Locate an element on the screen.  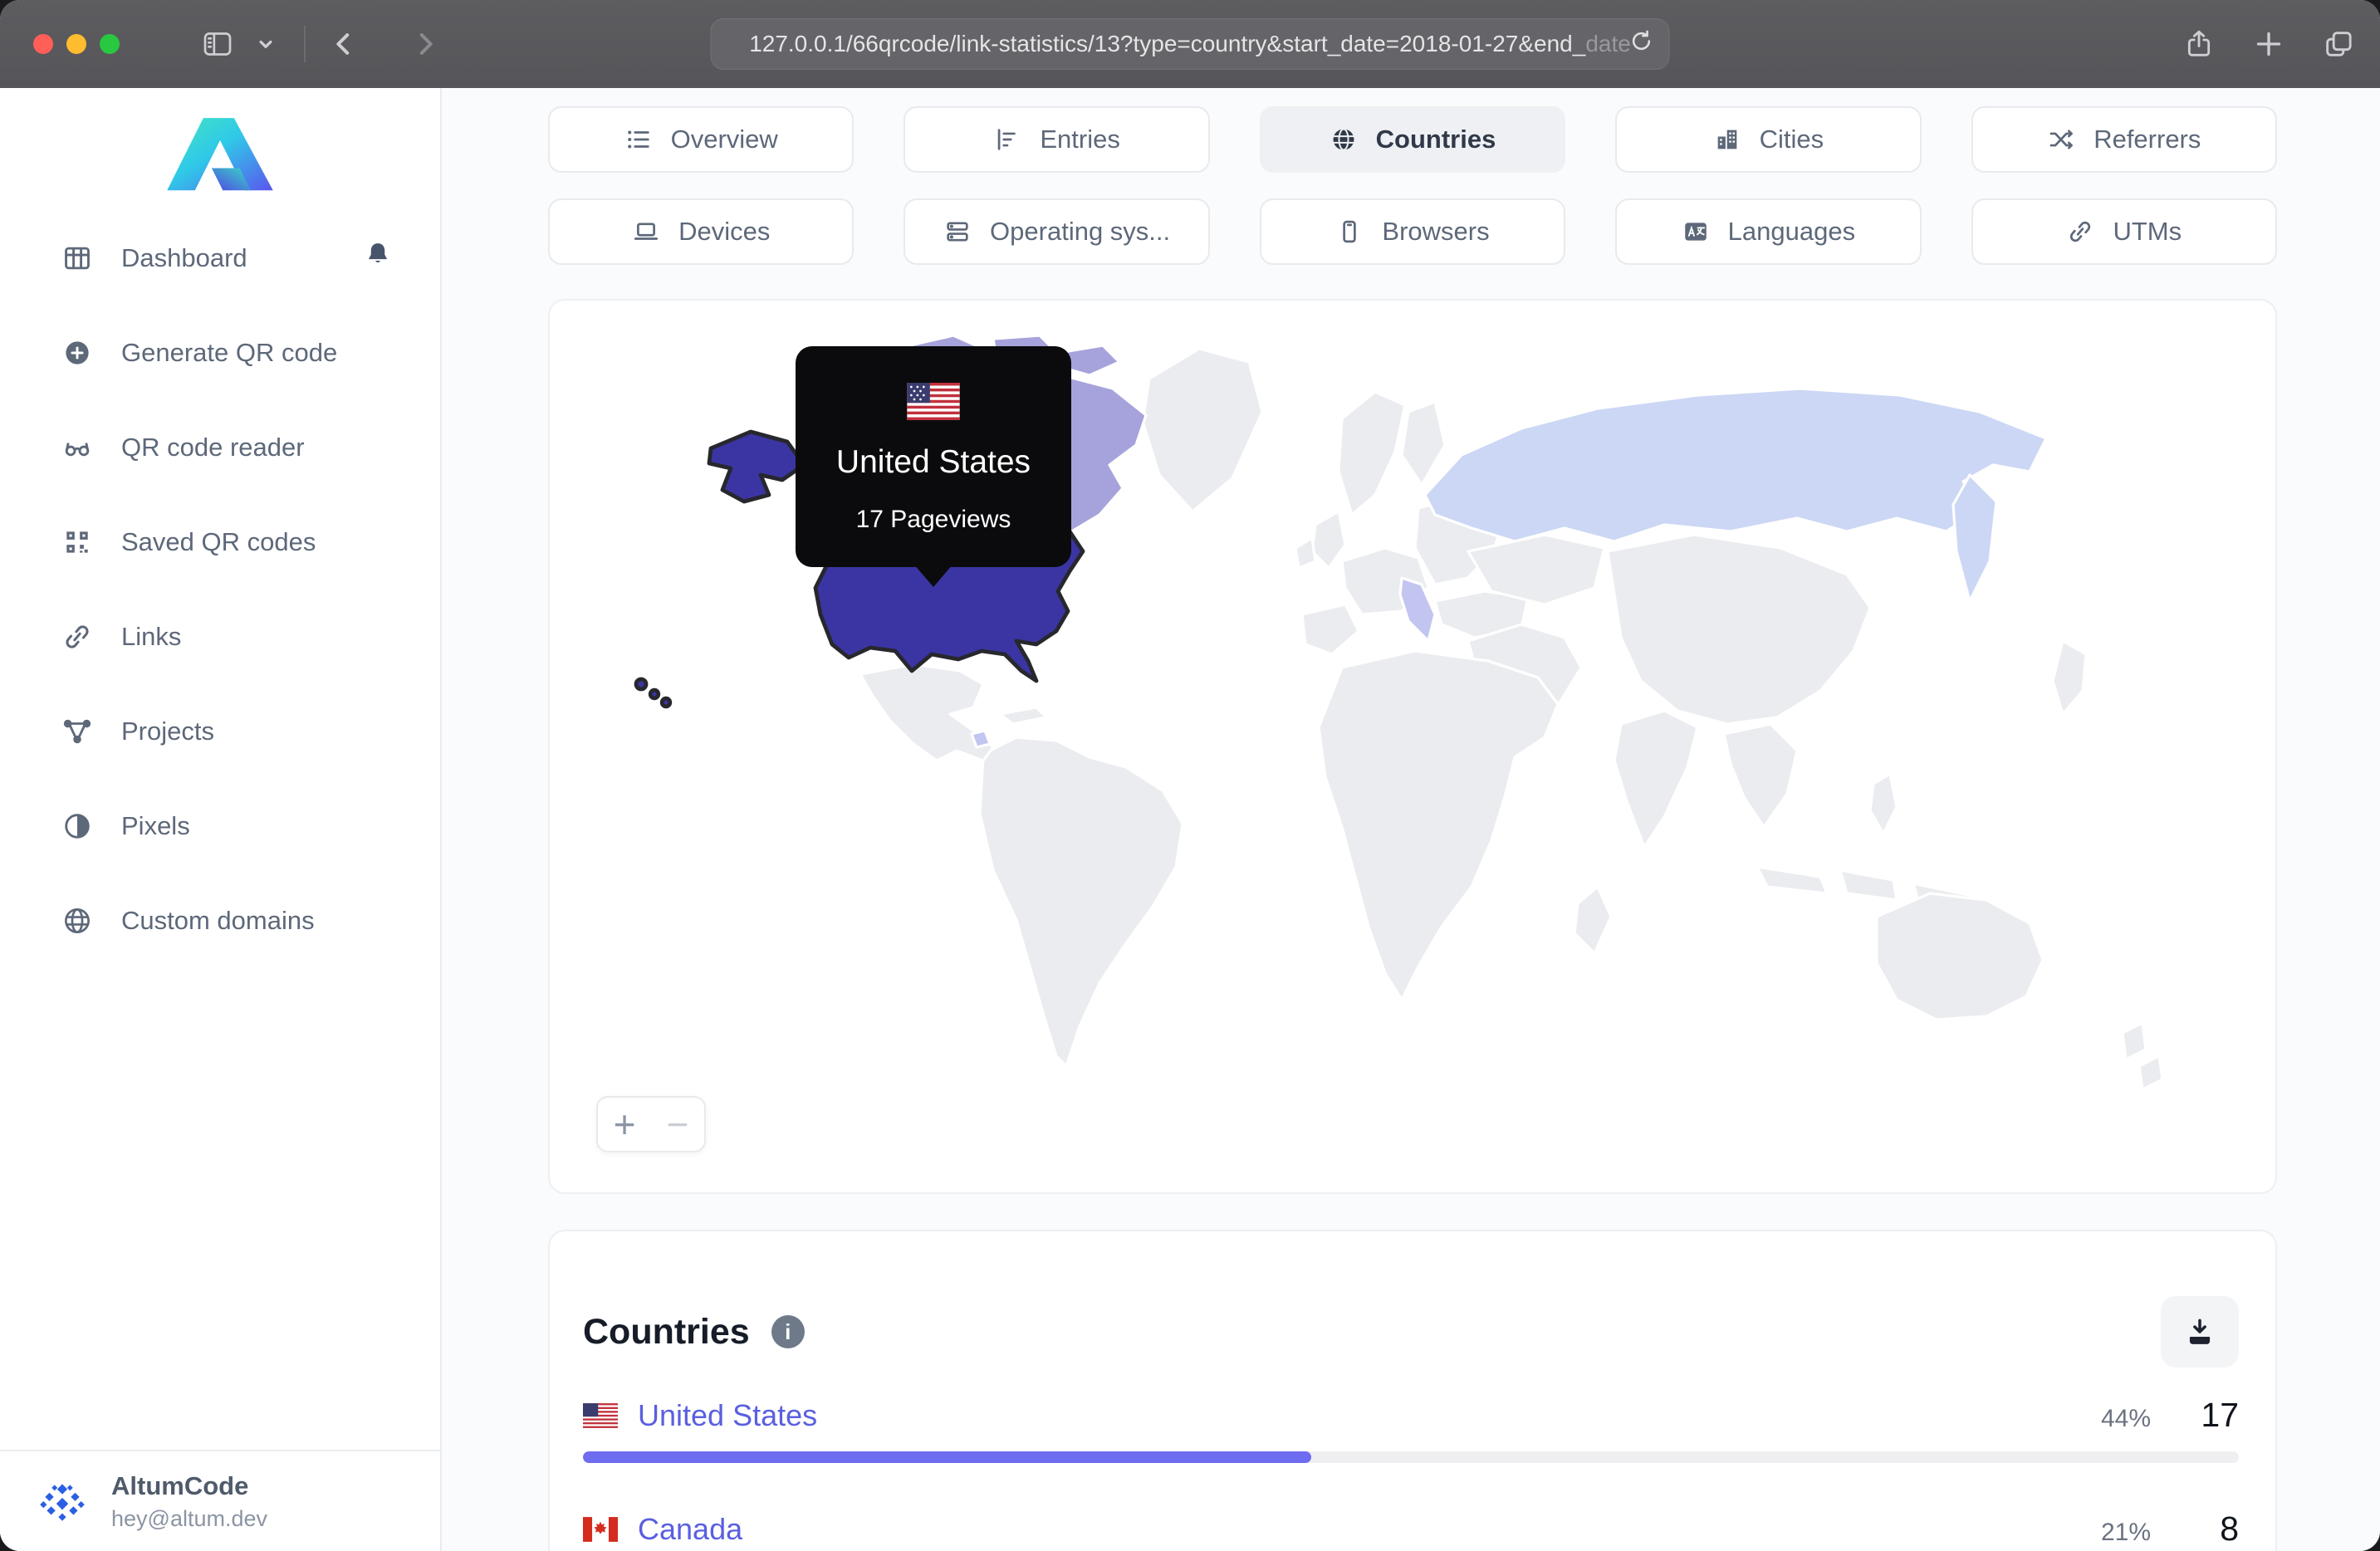
tab-label: Cities is located at coordinates (1791, 140).